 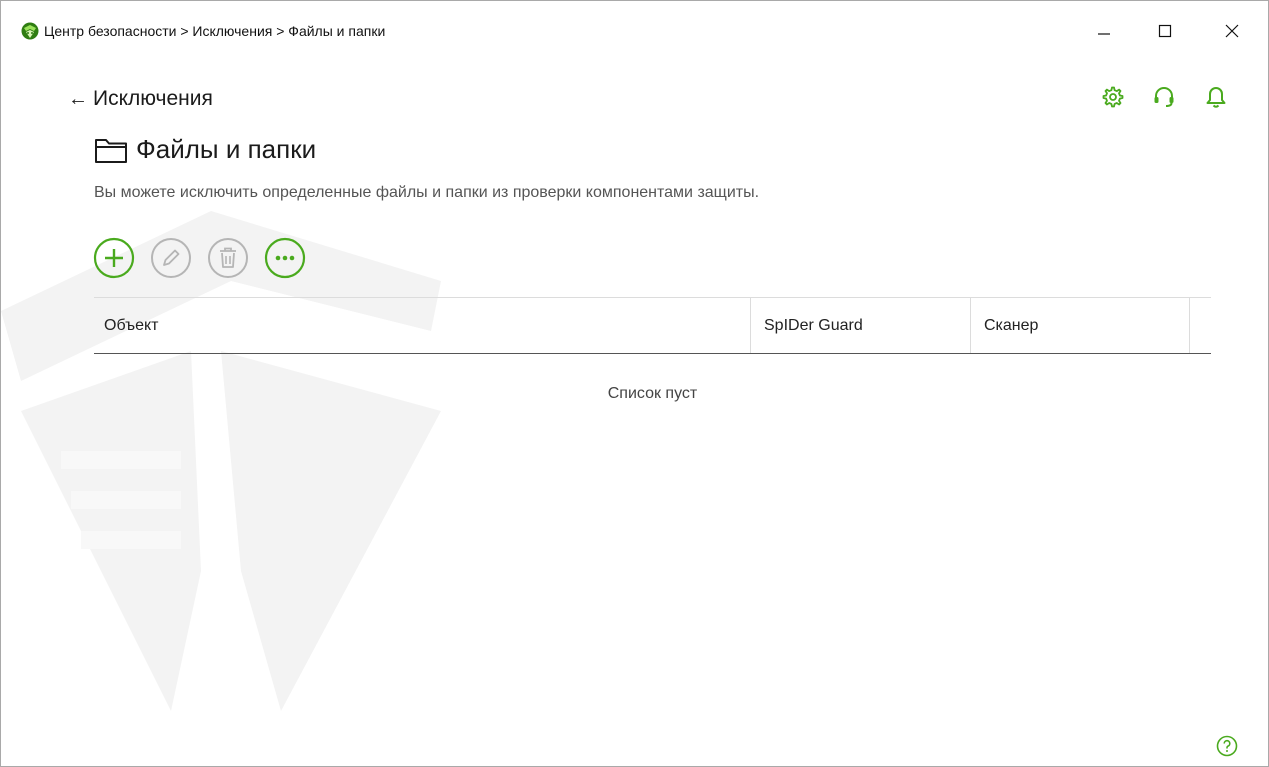 I want to click on maximize-icon, so click(x=1165, y=31).